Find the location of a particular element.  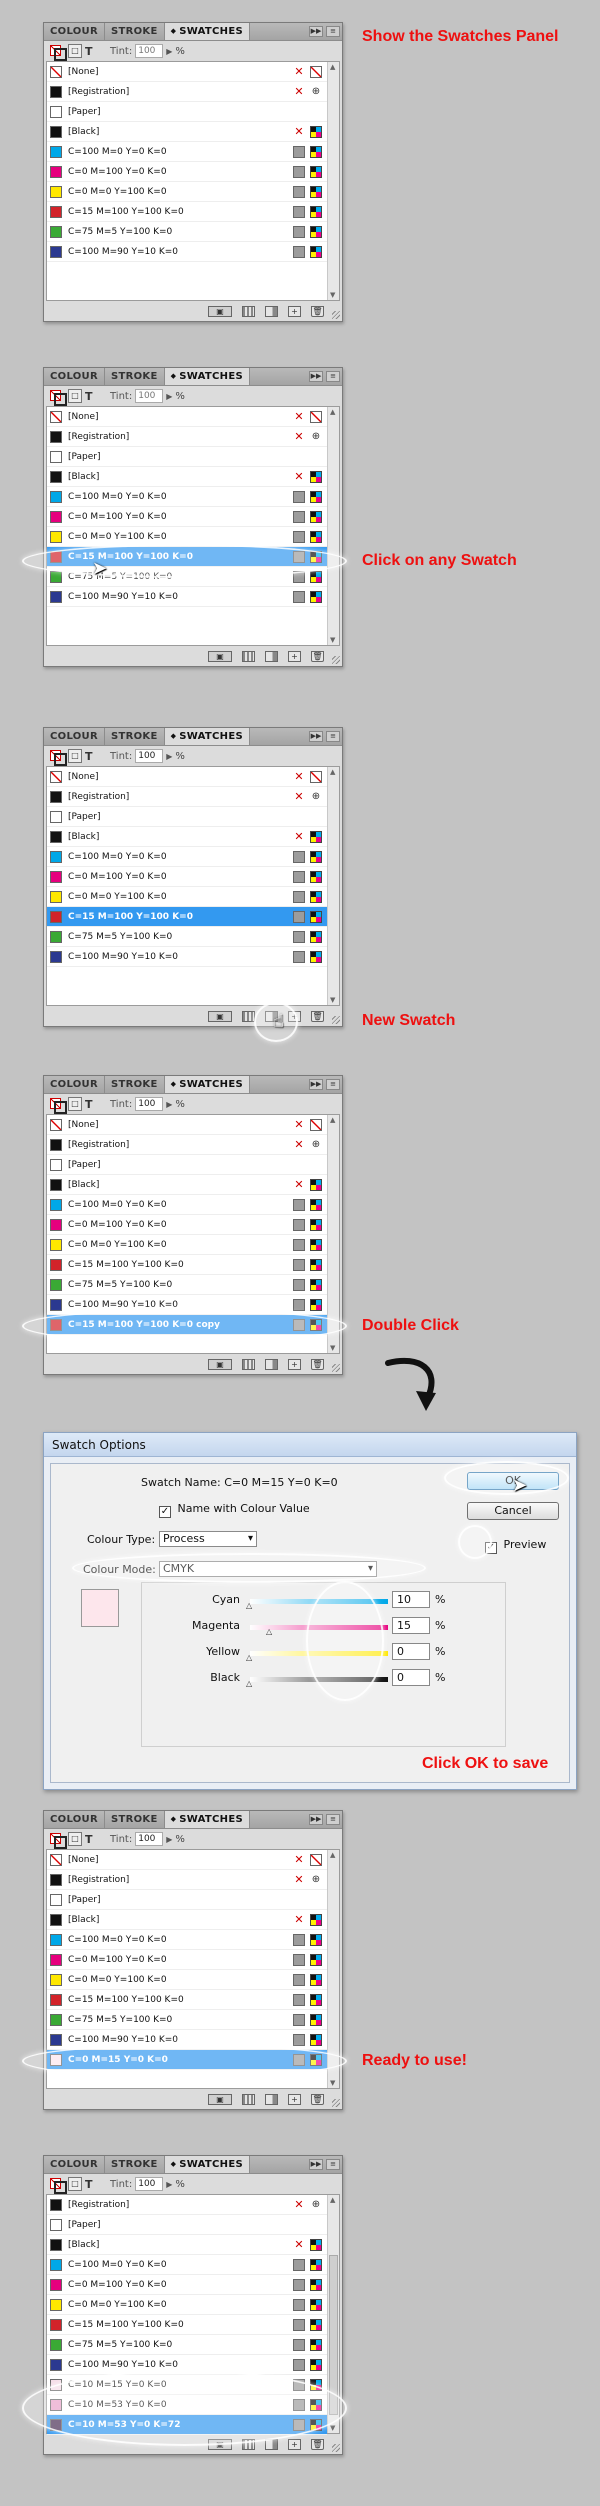

list-item: C=10 M=53 Y=0 K=0 is located at coordinates (187, 2405).